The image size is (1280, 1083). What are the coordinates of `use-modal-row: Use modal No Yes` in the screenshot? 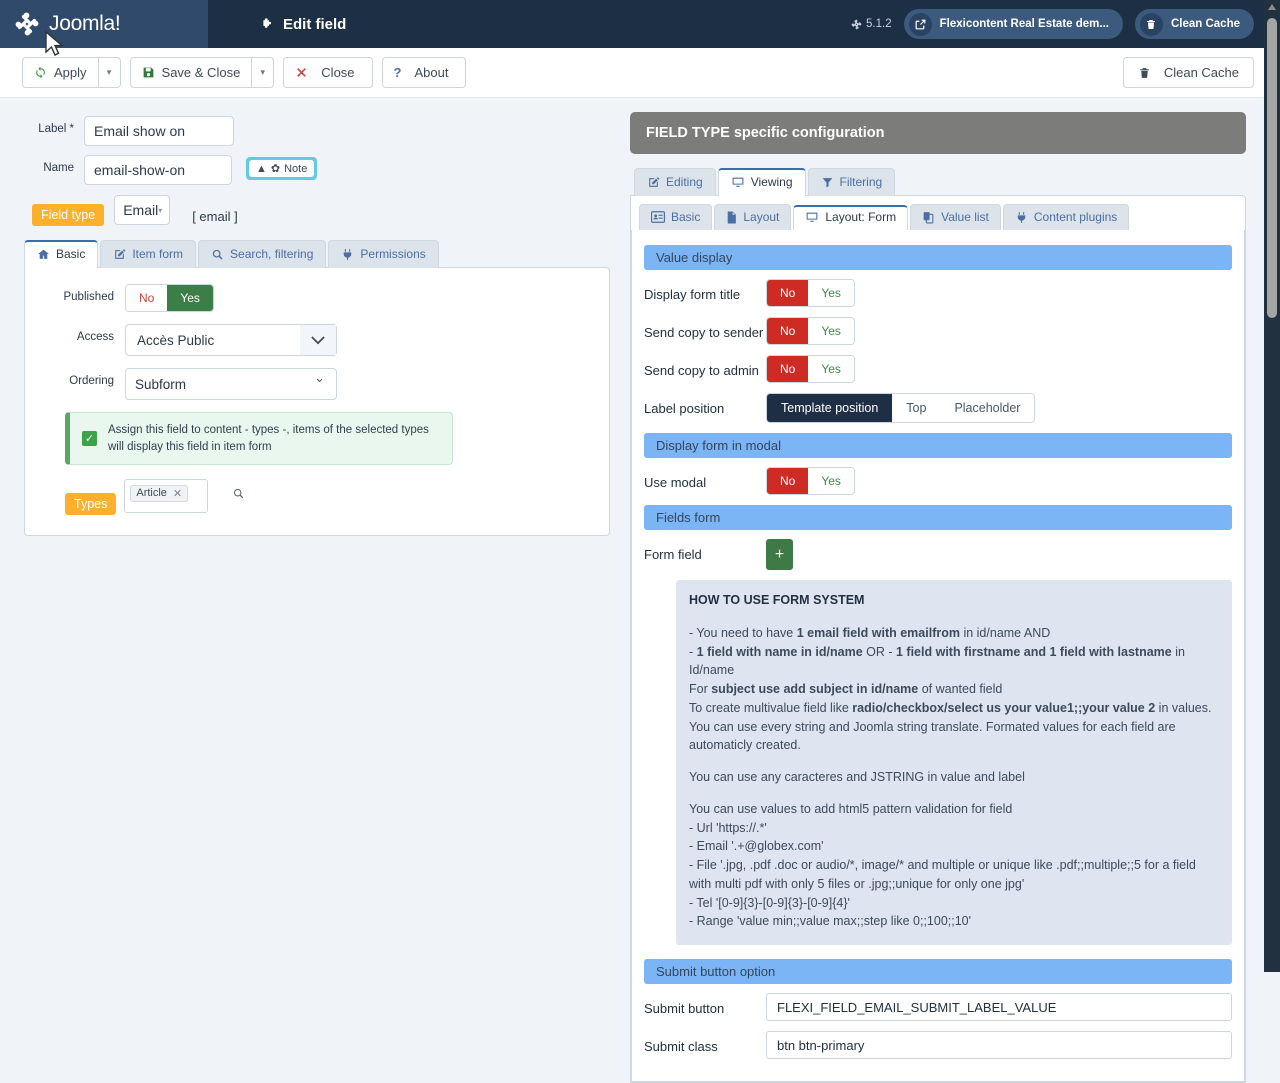 It's located at (938, 481).